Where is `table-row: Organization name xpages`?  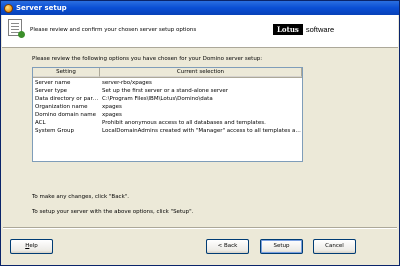 table-row: Organization name xpages is located at coordinates (167, 107).